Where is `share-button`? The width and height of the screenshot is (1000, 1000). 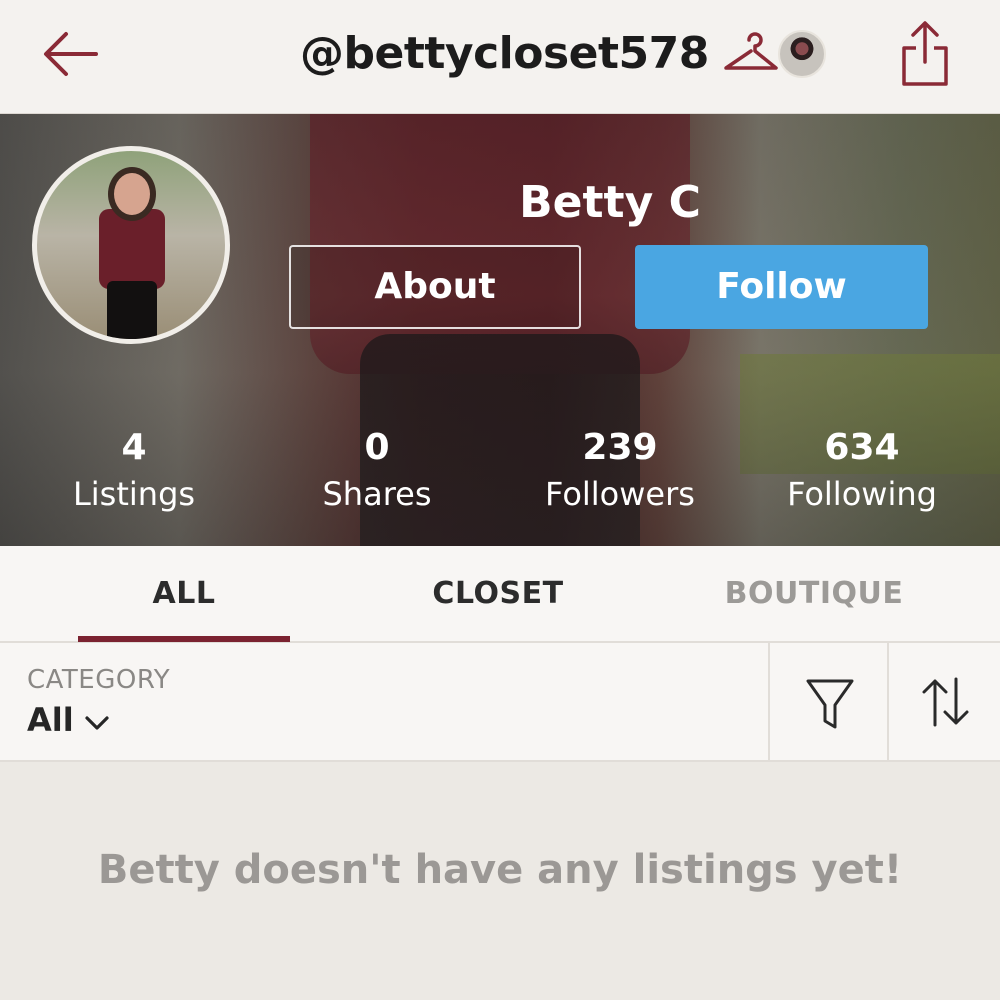
share-button is located at coordinates (925, 54).